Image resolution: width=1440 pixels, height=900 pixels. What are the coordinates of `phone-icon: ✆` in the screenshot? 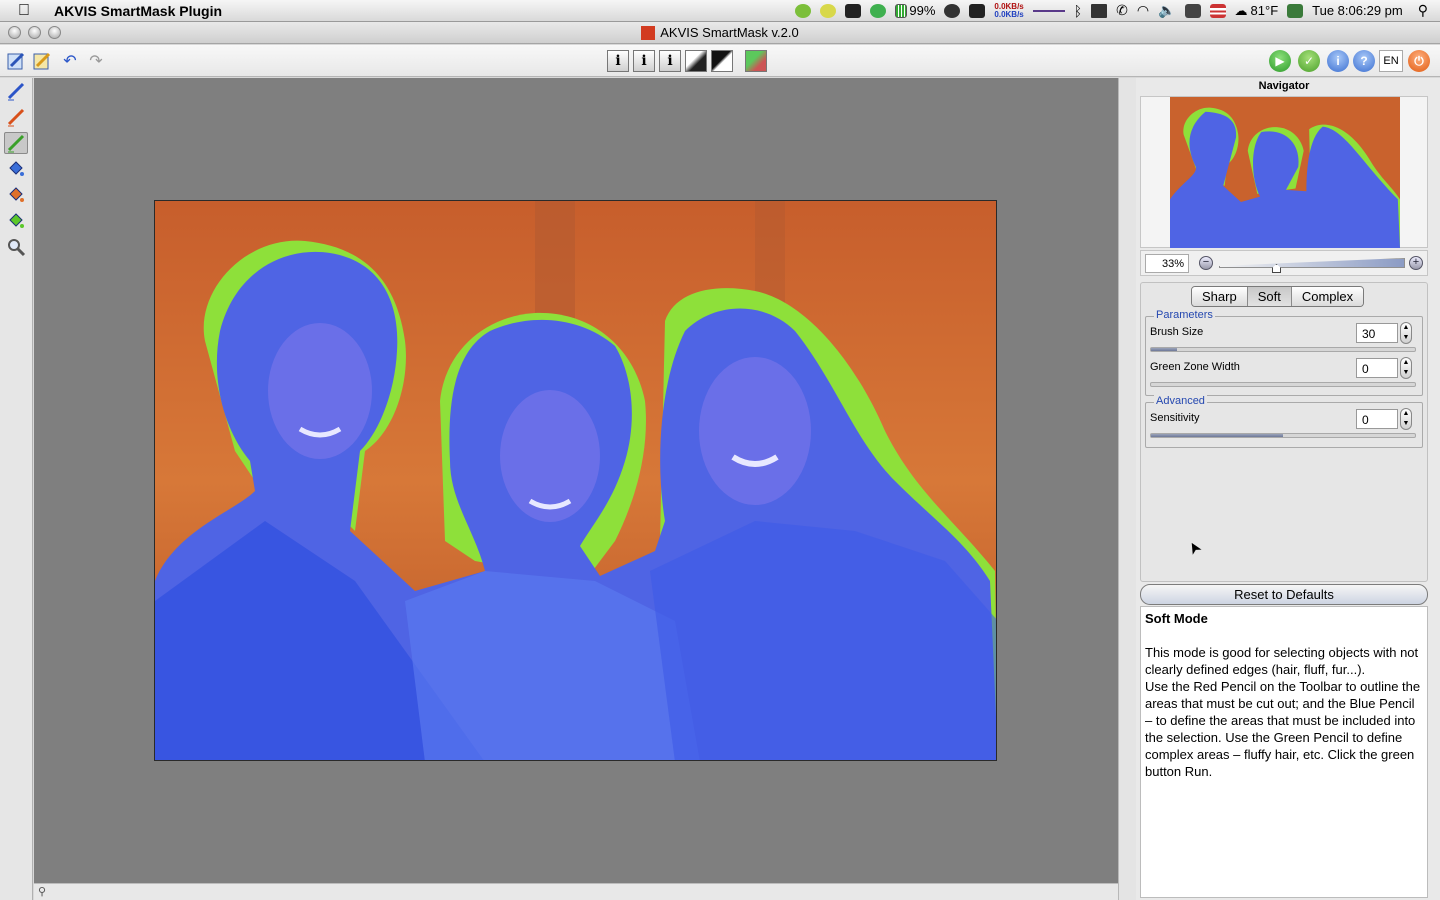 It's located at (1122, 10).